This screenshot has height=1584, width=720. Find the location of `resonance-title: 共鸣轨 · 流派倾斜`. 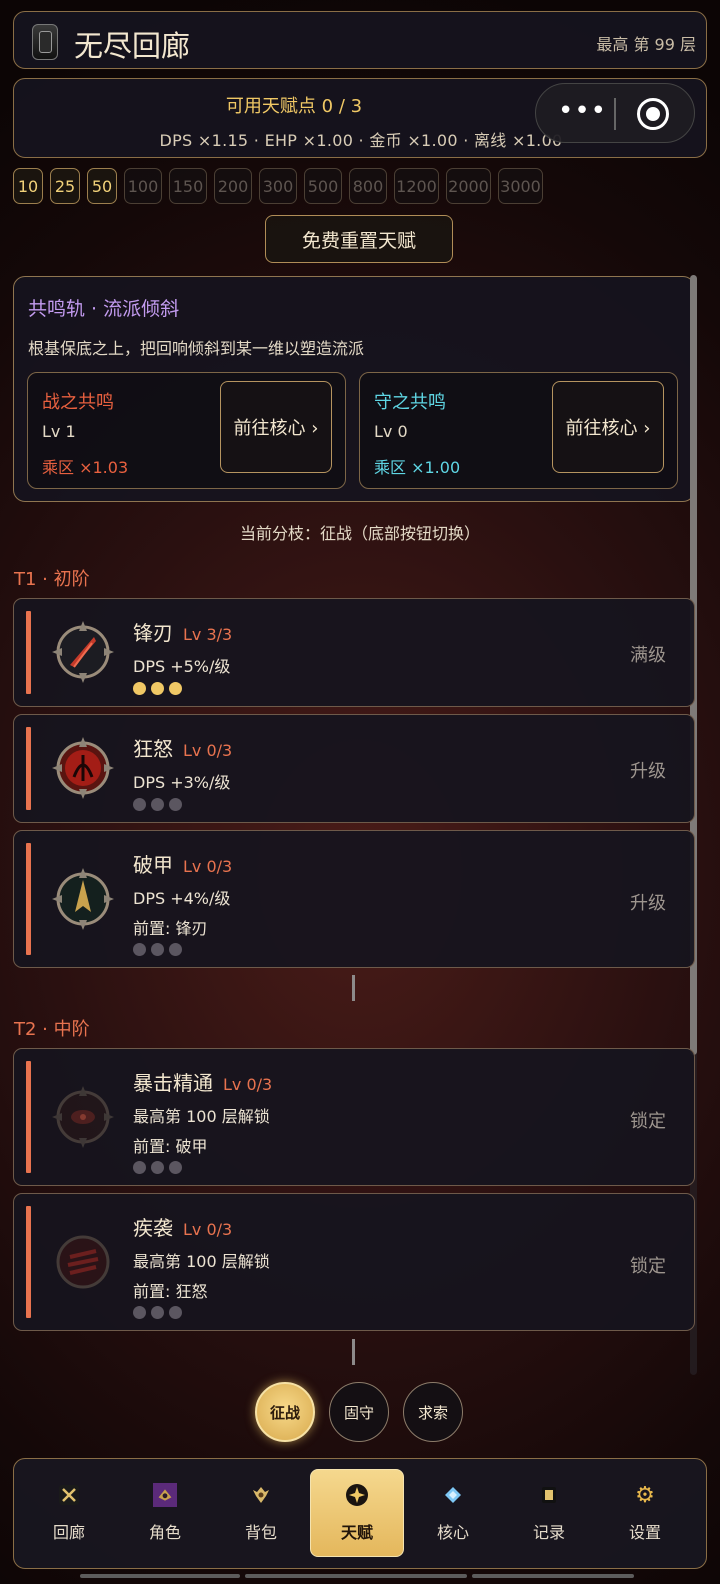

resonance-title: 共鸣轨 · 流派倾斜 is located at coordinates (104, 309).